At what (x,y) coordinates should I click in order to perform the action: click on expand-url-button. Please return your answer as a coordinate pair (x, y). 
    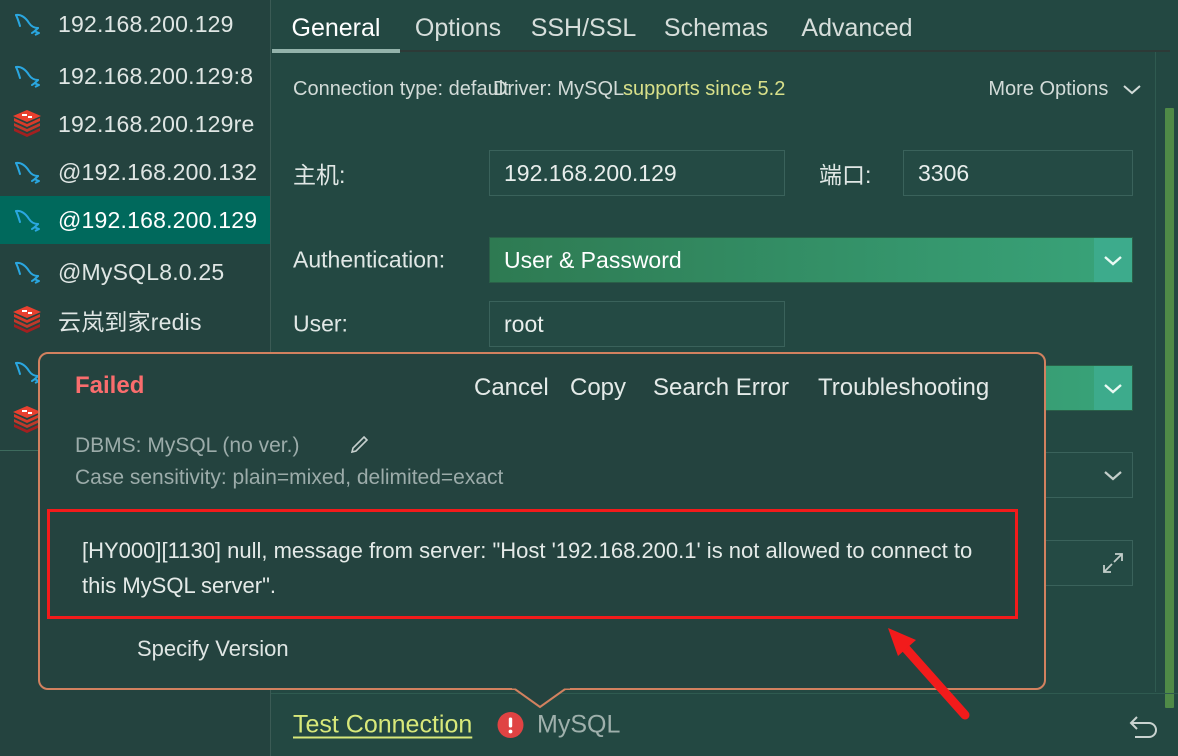
    Looking at the image, I should click on (1113, 563).